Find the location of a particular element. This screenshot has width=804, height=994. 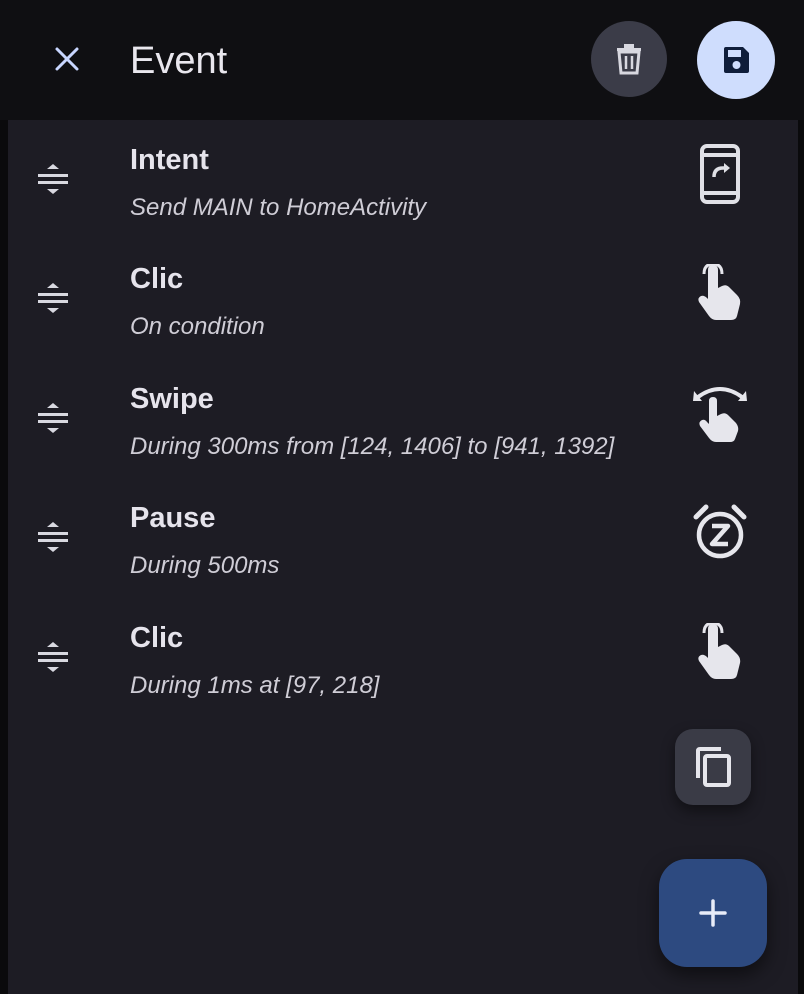

add-icon is located at coordinates (713, 913).